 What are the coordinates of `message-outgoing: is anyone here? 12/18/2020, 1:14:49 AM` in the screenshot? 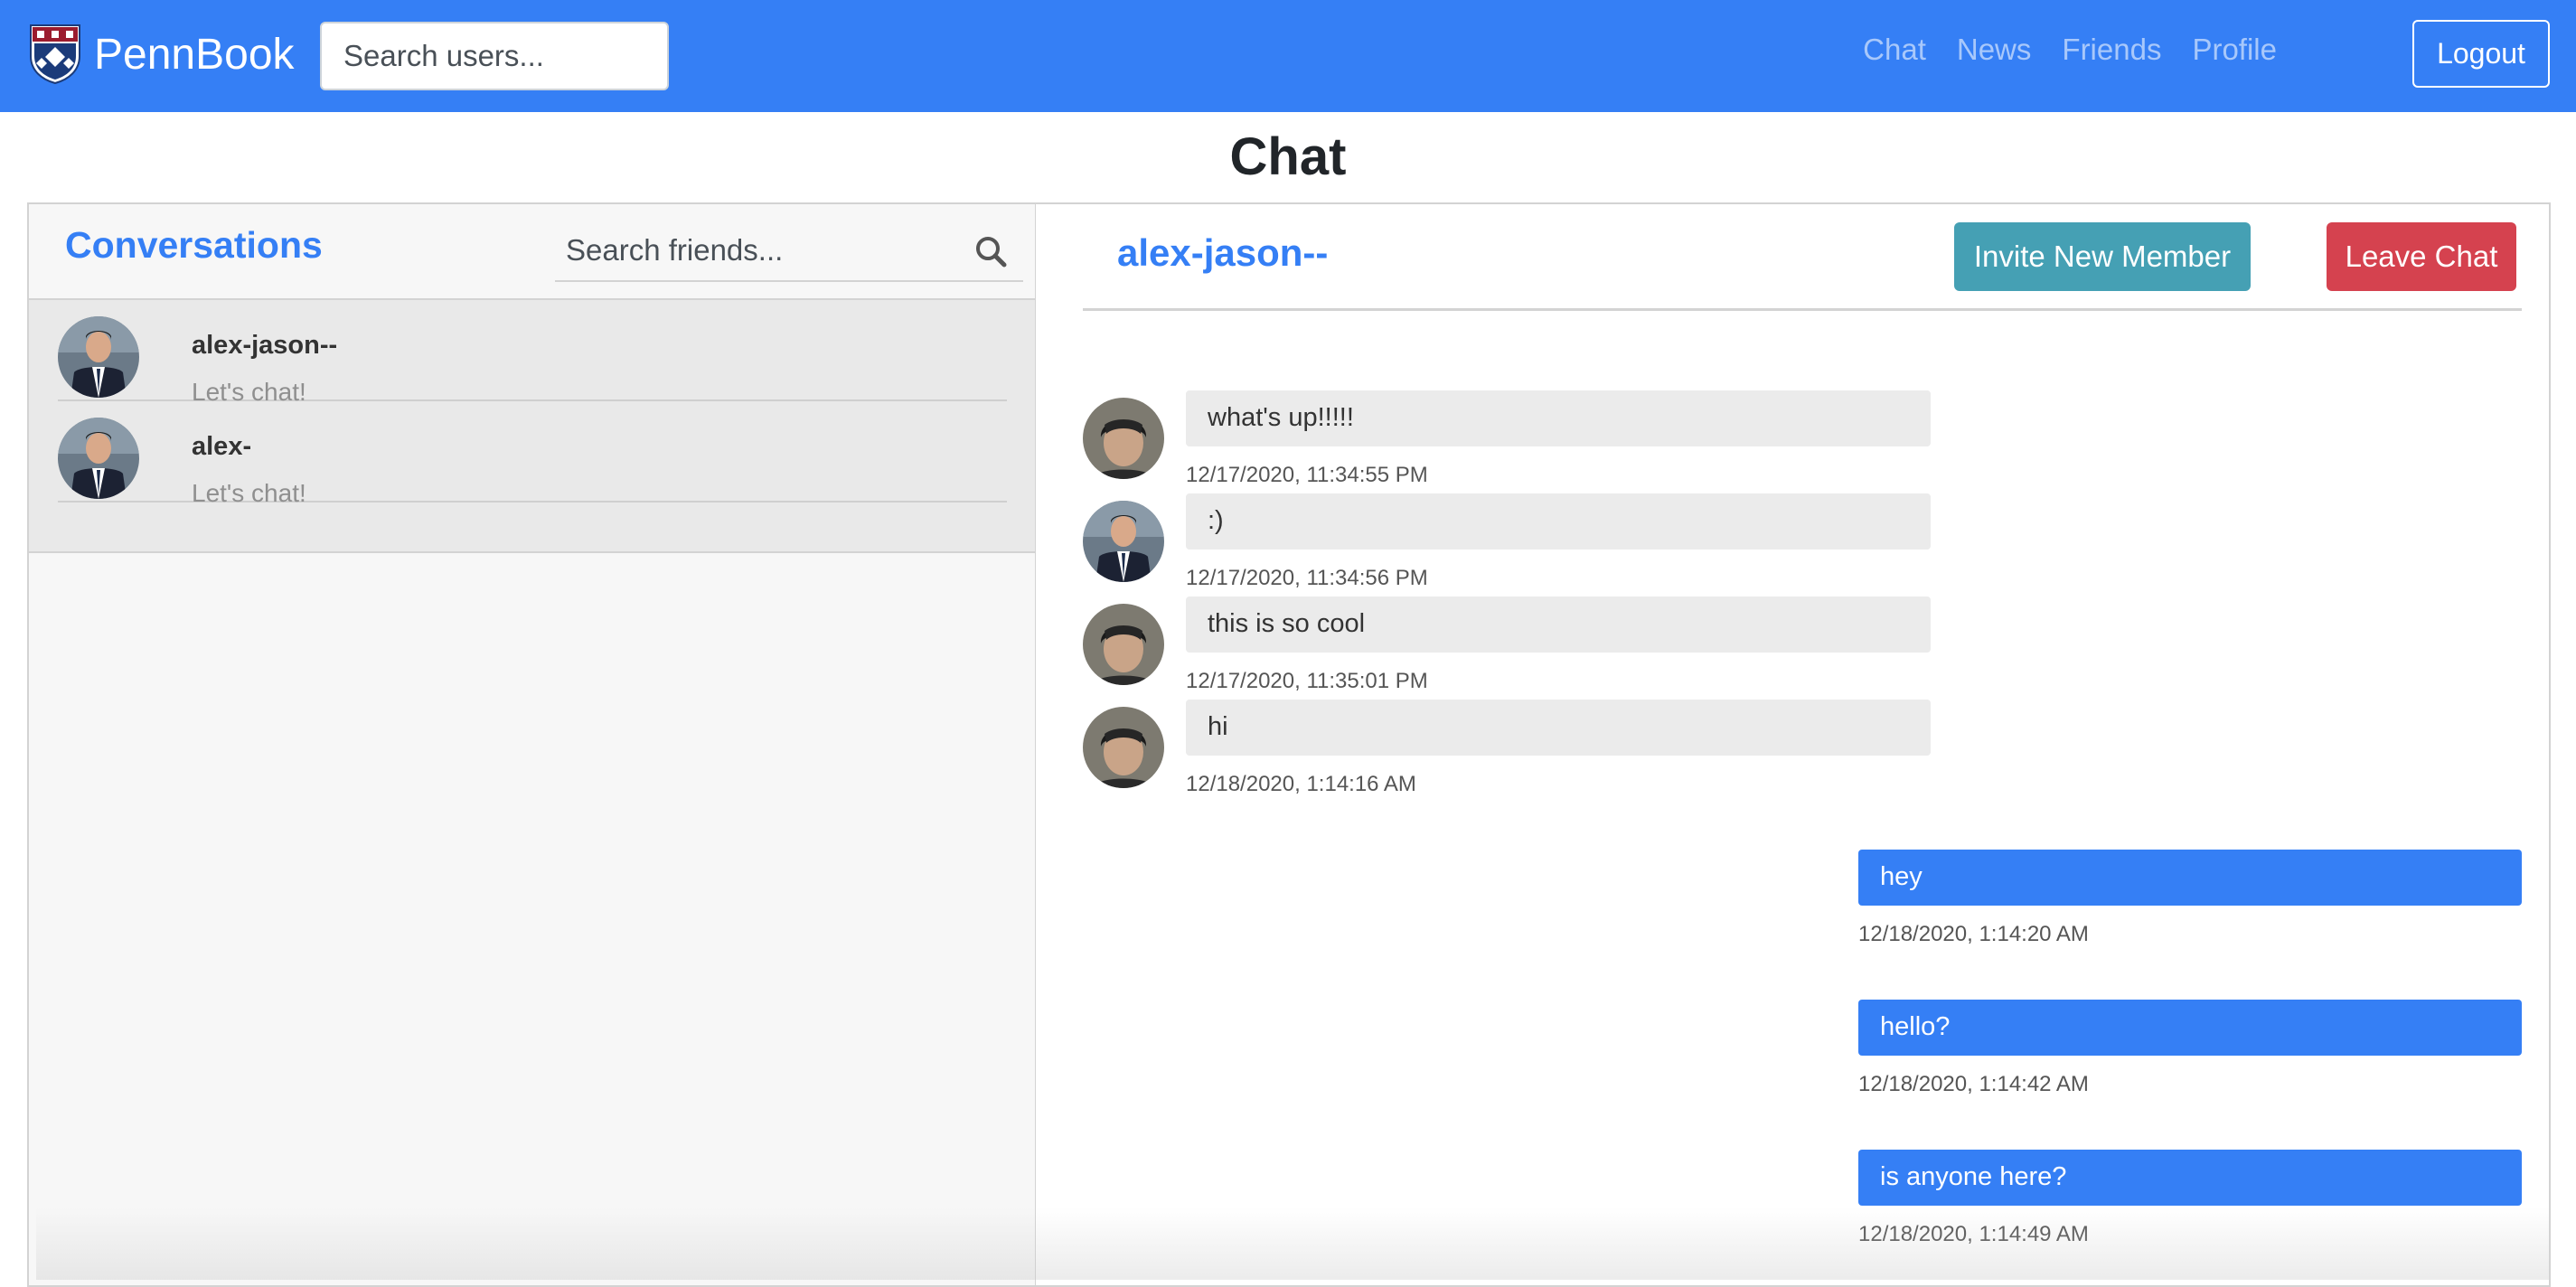 It's located at (2190, 1199).